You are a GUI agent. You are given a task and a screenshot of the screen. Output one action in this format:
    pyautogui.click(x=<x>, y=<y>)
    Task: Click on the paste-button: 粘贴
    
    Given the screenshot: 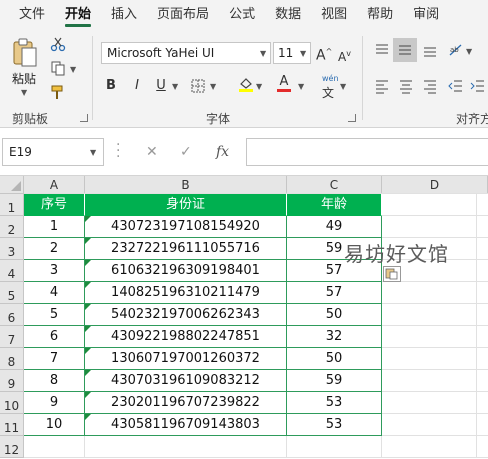 What is the action you would take?
    pyautogui.click(x=24, y=78)
    